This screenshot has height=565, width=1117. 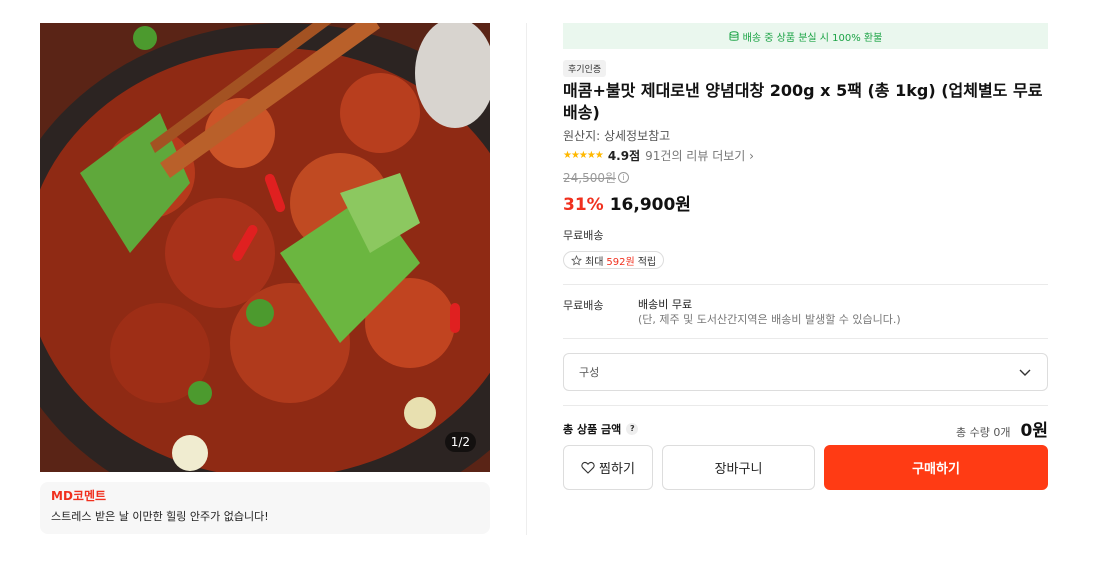 What do you see at coordinates (160, 516) in the screenshot?
I see `md-comment-text: 스트레스 받은 날 이만한 힐링 안주가 없습니다!` at bounding box center [160, 516].